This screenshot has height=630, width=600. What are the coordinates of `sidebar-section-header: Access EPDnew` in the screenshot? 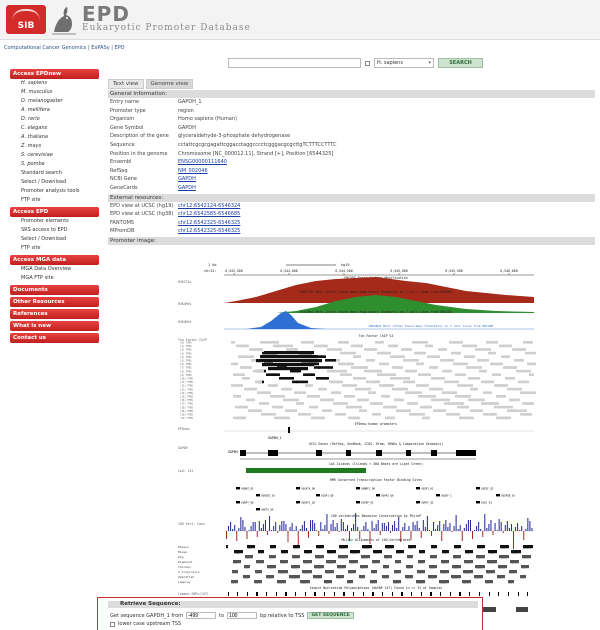 It's located at (54, 74).